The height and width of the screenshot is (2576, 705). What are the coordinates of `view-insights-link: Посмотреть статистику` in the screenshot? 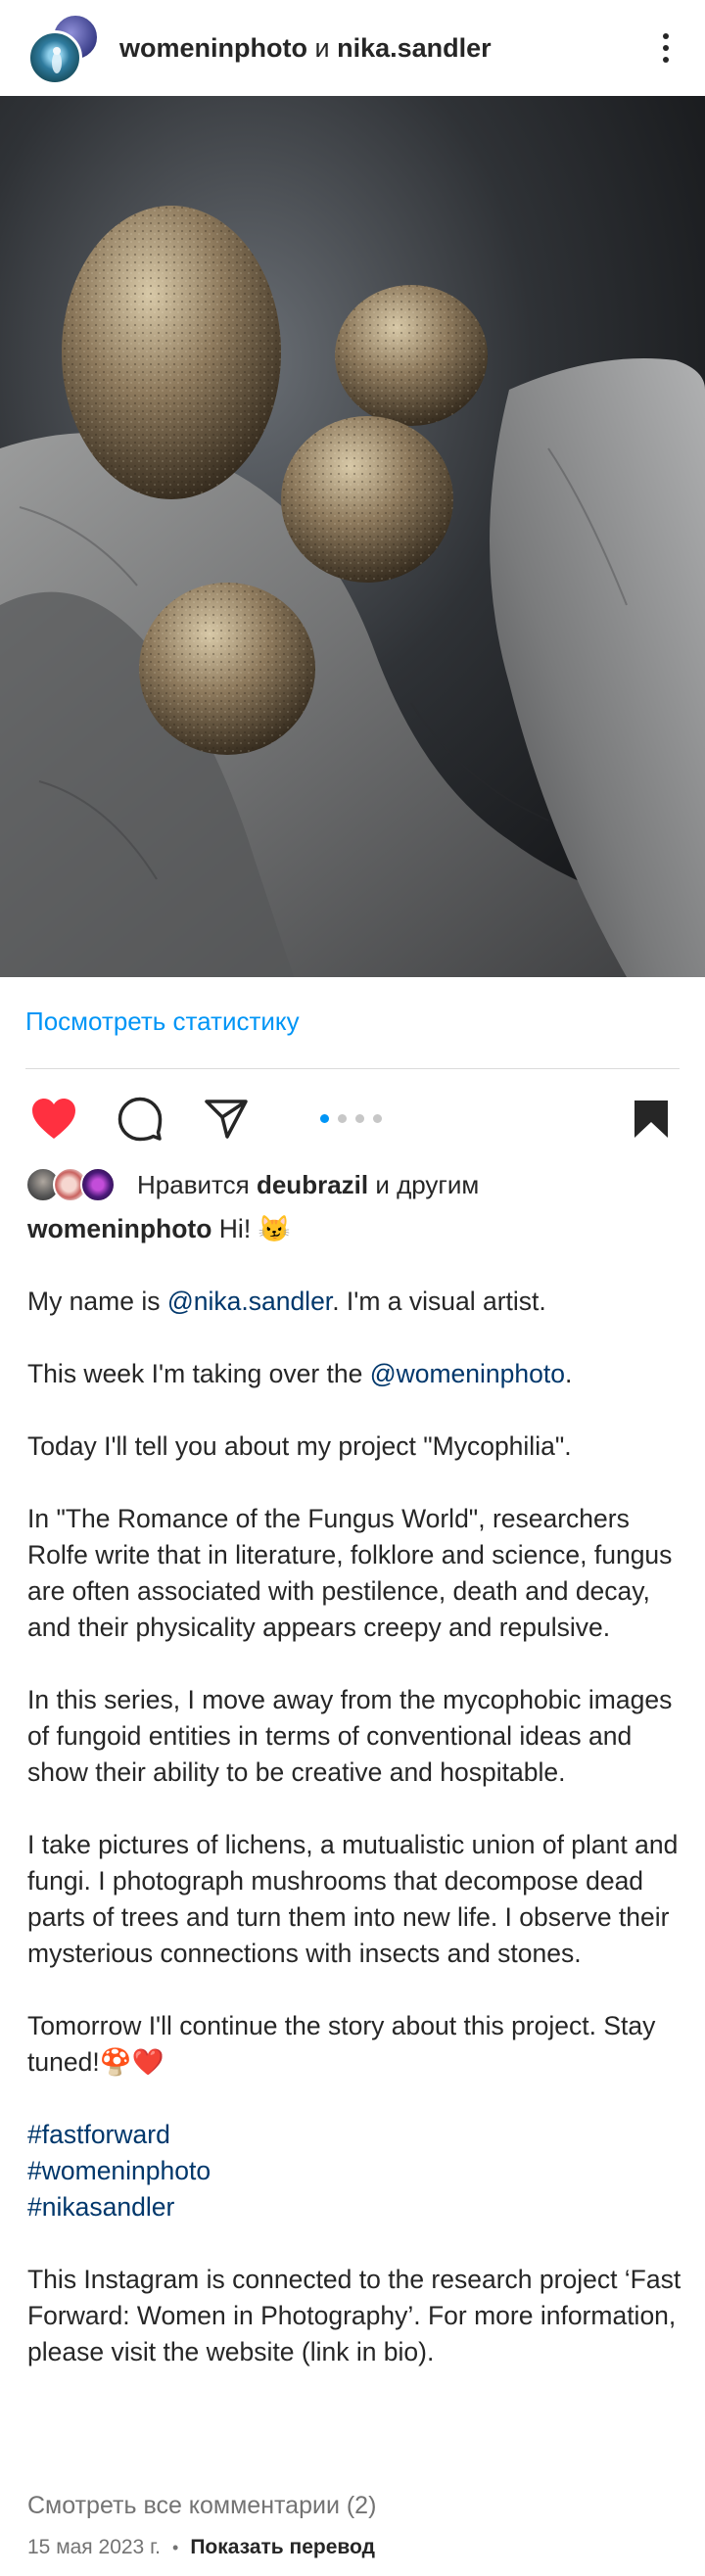 It's located at (162, 1022).